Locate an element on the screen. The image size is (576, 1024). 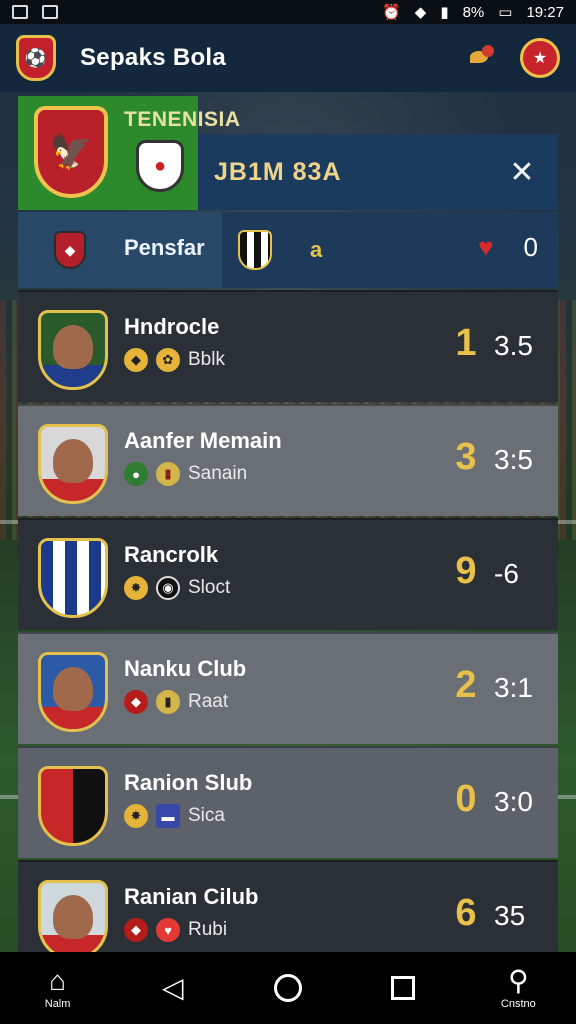
filter-count: 0 is located at coordinates (530, 247).